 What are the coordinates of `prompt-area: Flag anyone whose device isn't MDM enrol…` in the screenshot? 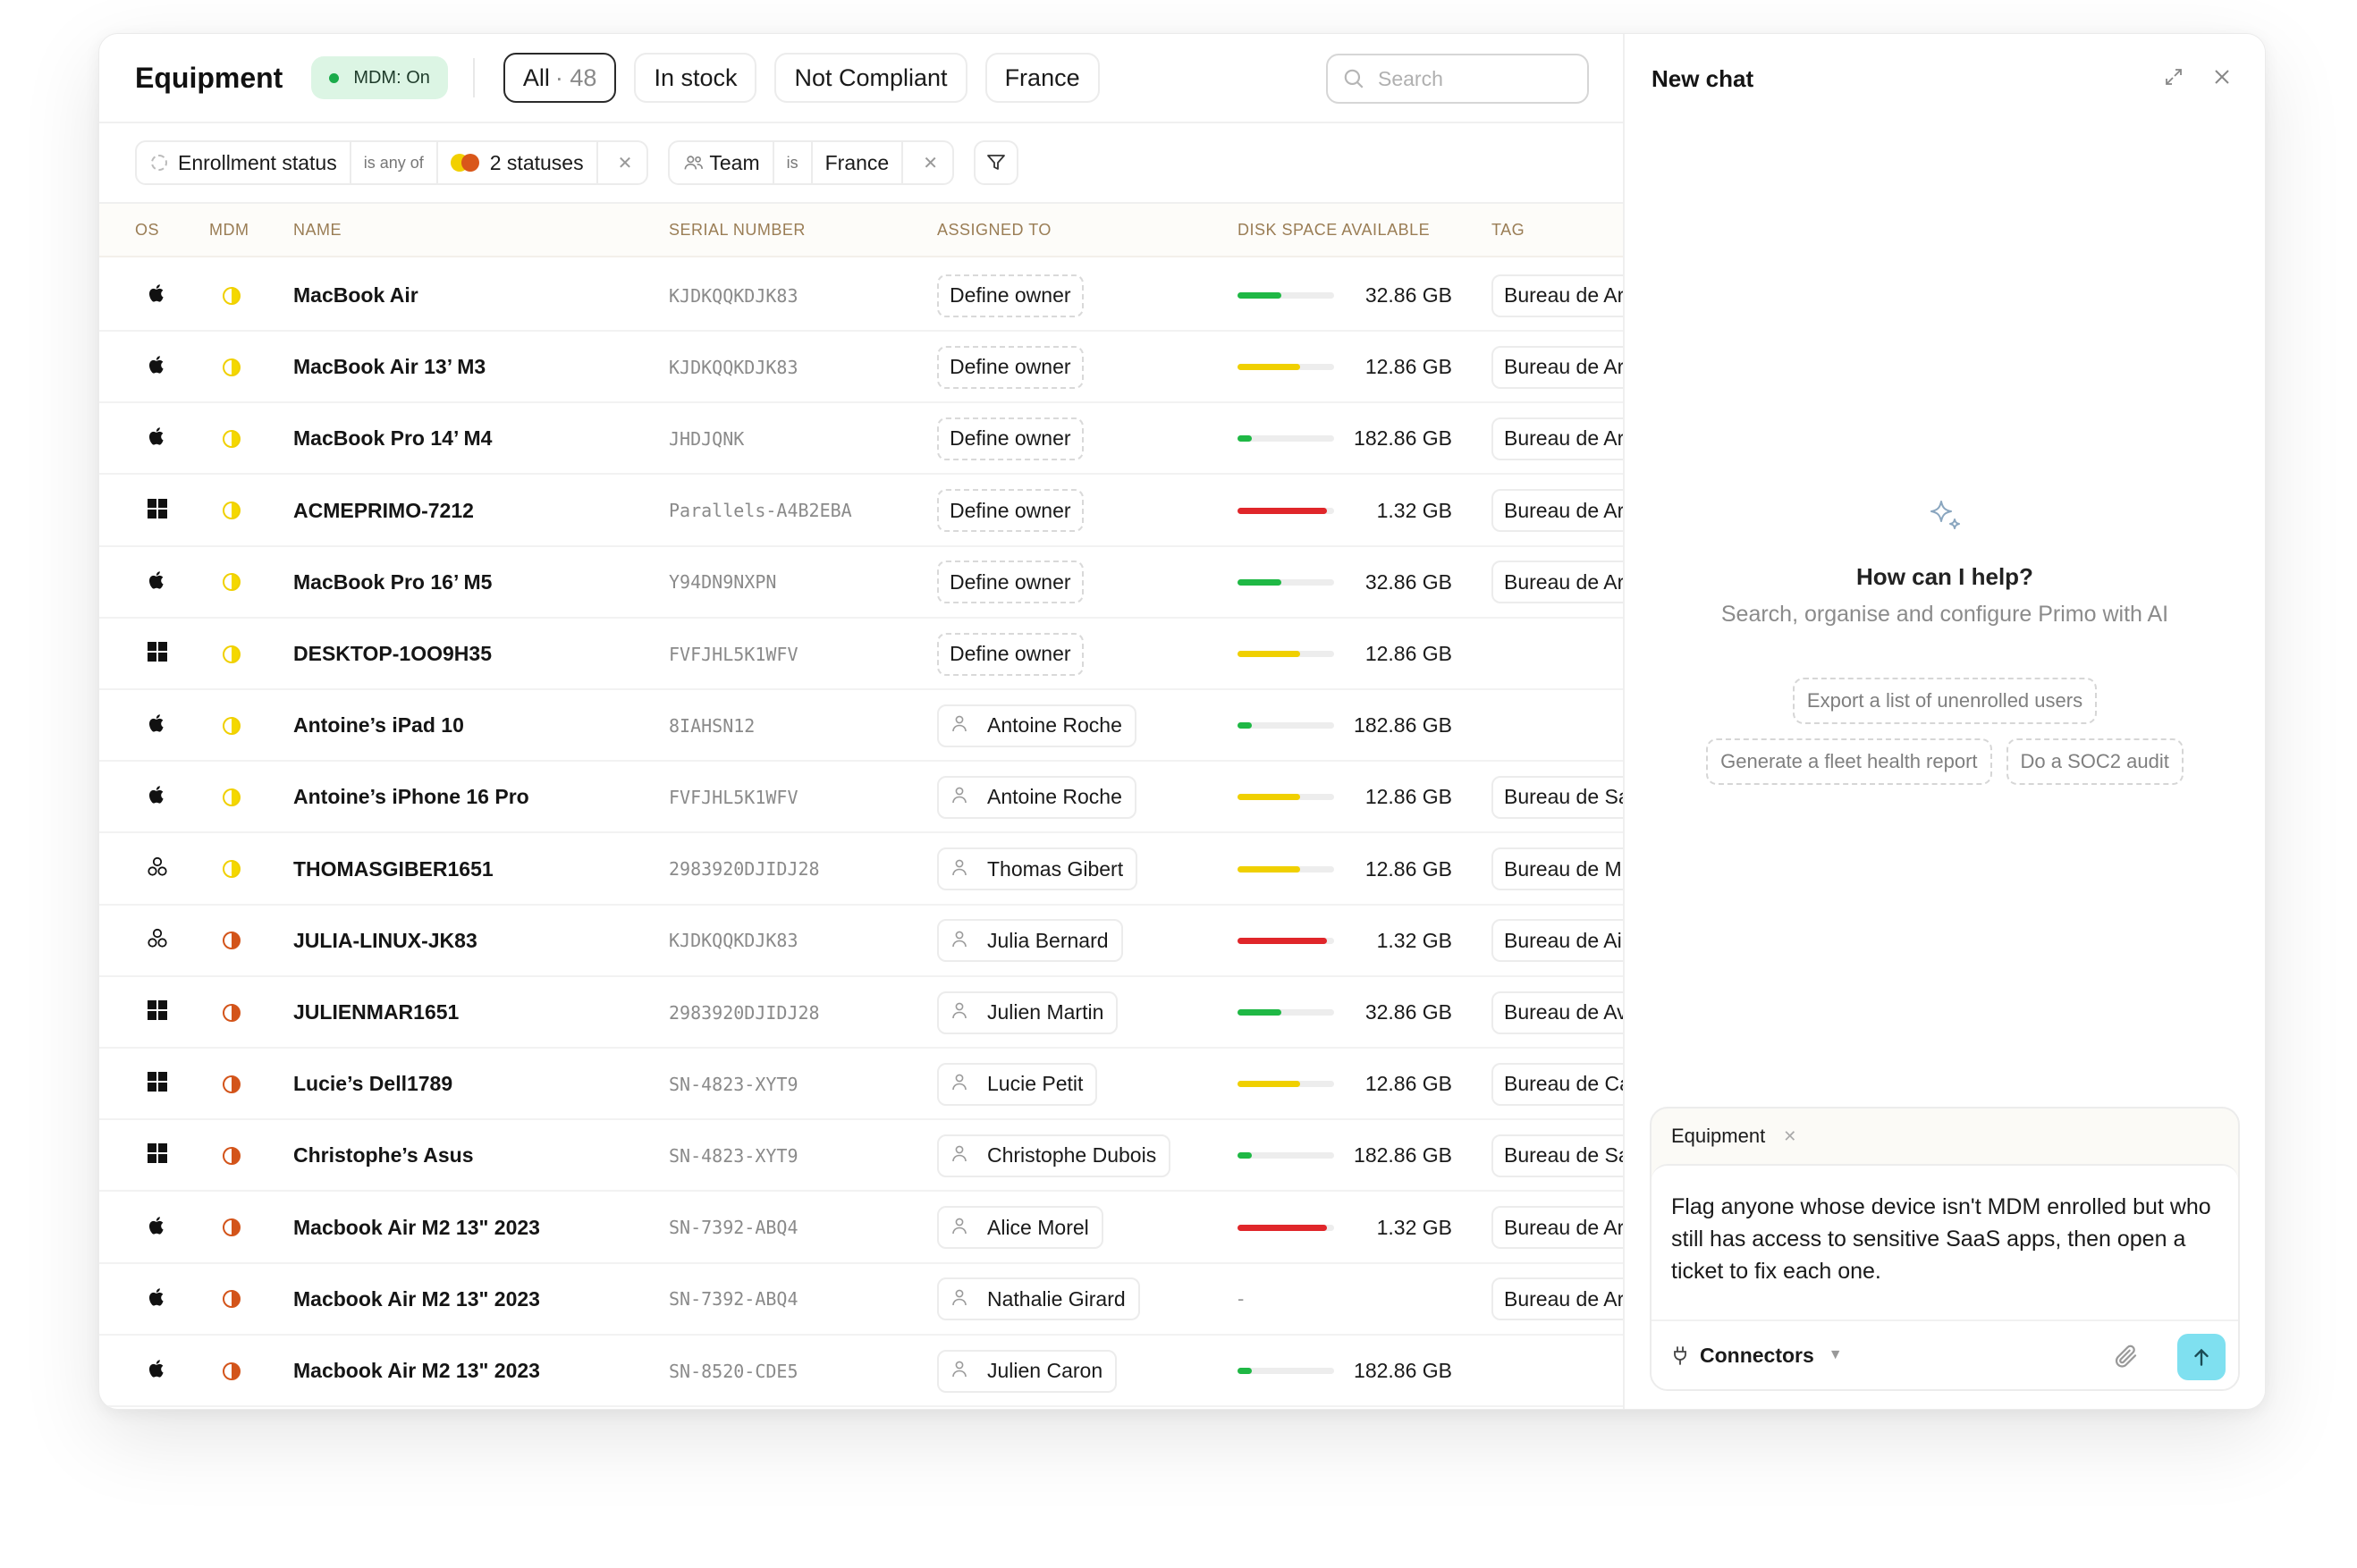 It's located at (1945, 1276).